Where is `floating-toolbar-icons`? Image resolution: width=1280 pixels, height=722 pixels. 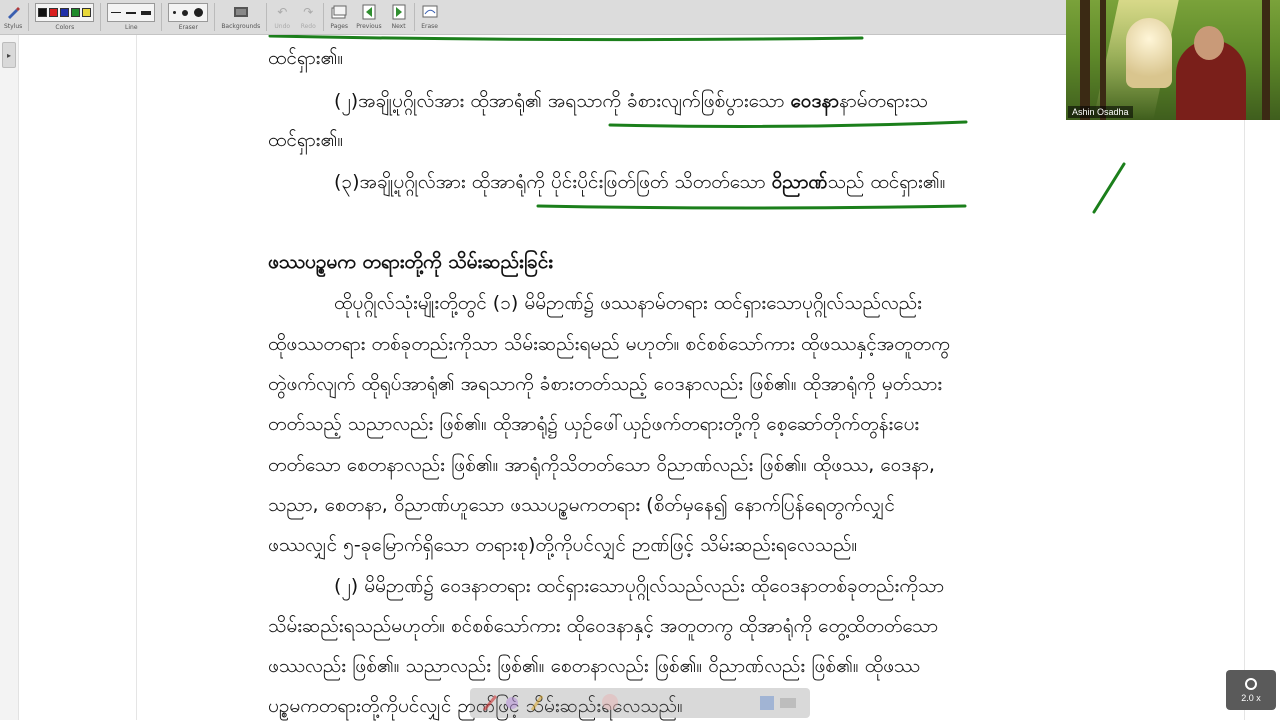 floating-toolbar-icons is located at coordinates (639, 702).